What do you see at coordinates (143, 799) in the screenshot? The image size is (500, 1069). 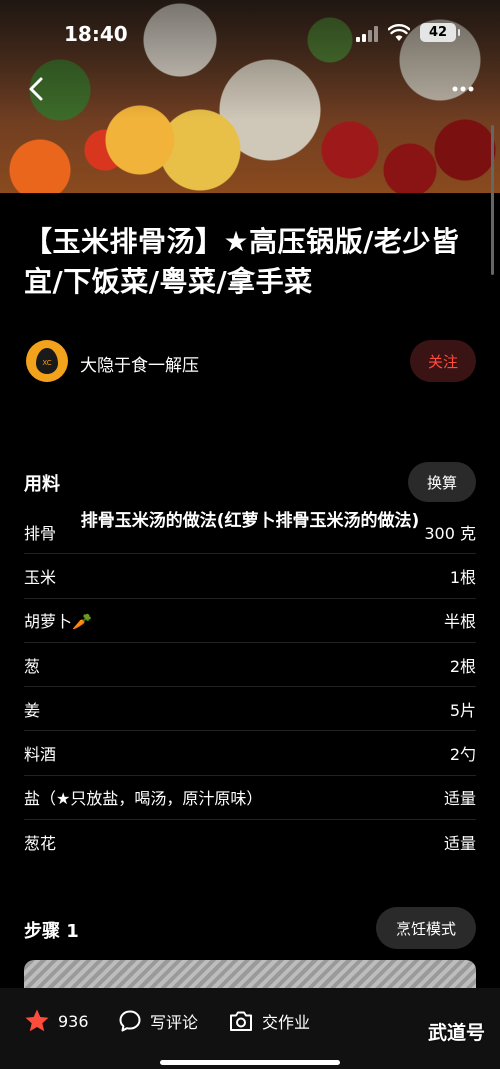 I see `ingredient-name: 盐（★只放盐，喝汤，原汁原味）` at bounding box center [143, 799].